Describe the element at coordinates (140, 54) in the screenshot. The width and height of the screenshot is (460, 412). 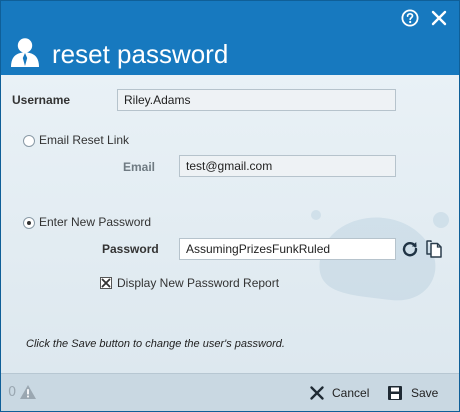
I see `dialog-title: reset password` at that location.